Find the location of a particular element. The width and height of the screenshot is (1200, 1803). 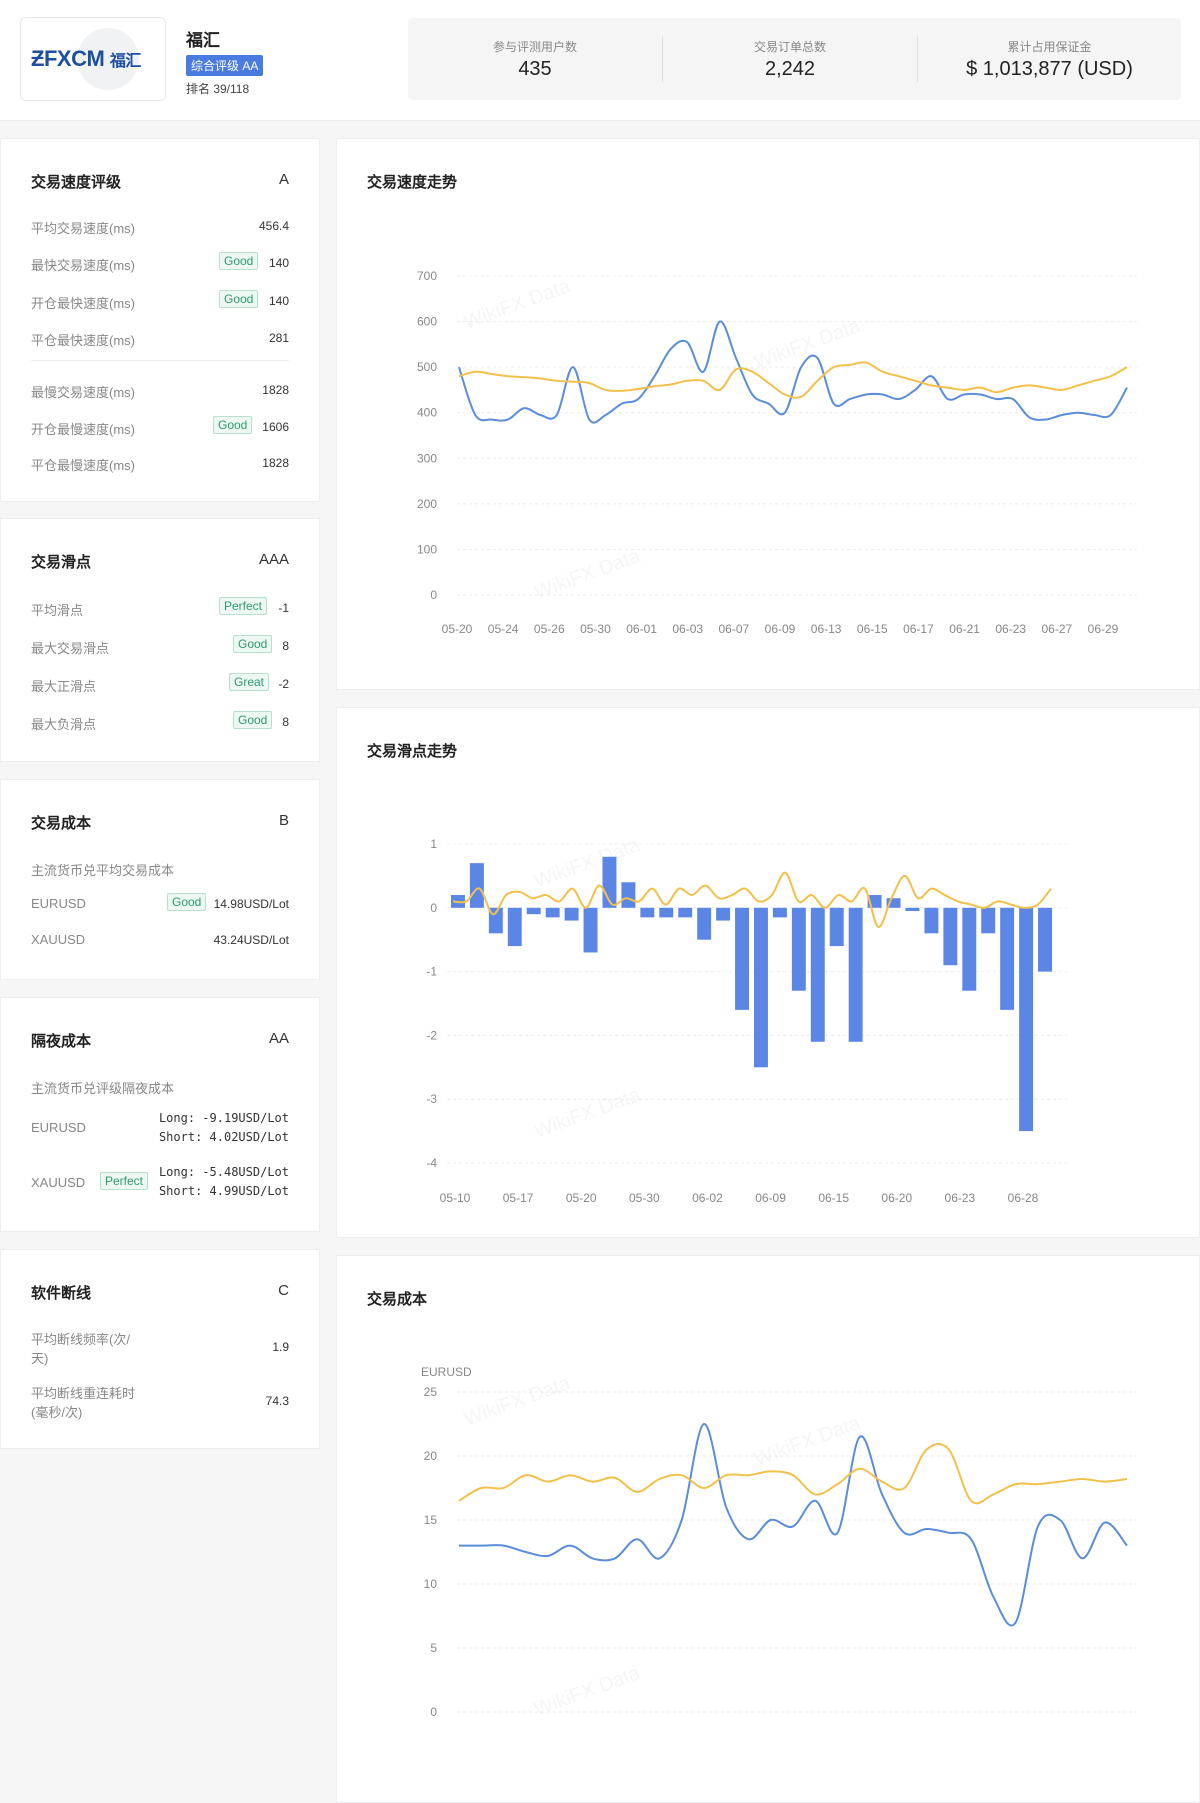

overnight-row-label: XAUUSD is located at coordinates (58, 1182).